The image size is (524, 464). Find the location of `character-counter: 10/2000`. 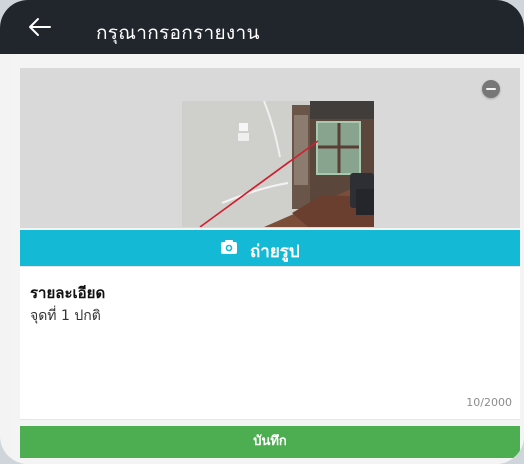

character-counter: 10/2000 is located at coordinates (489, 402).